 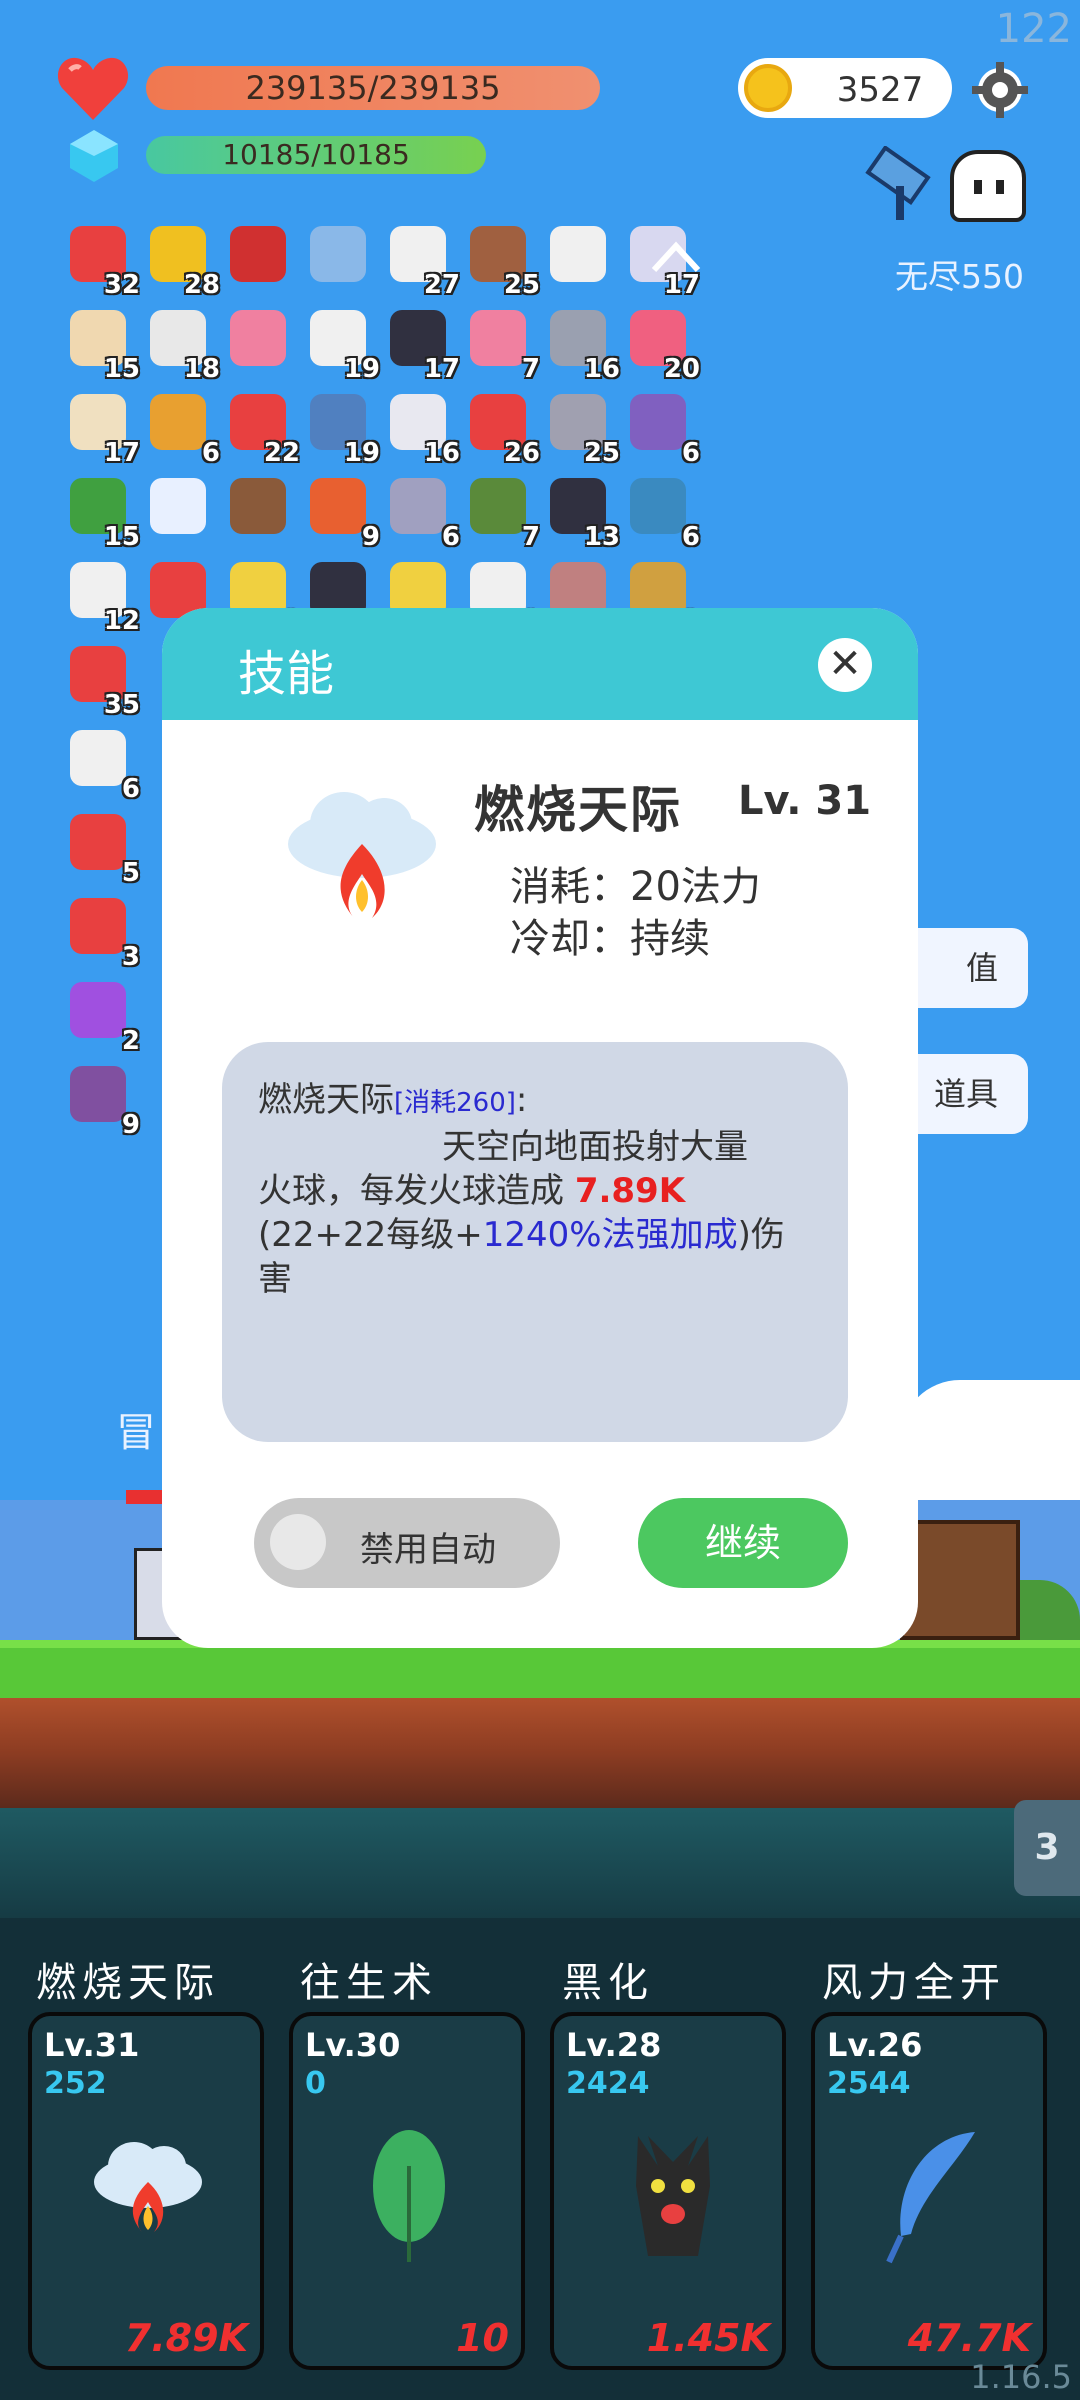 I want to click on skill-card: Lv.31 252 7.89K, so click(x=146, y=2191).